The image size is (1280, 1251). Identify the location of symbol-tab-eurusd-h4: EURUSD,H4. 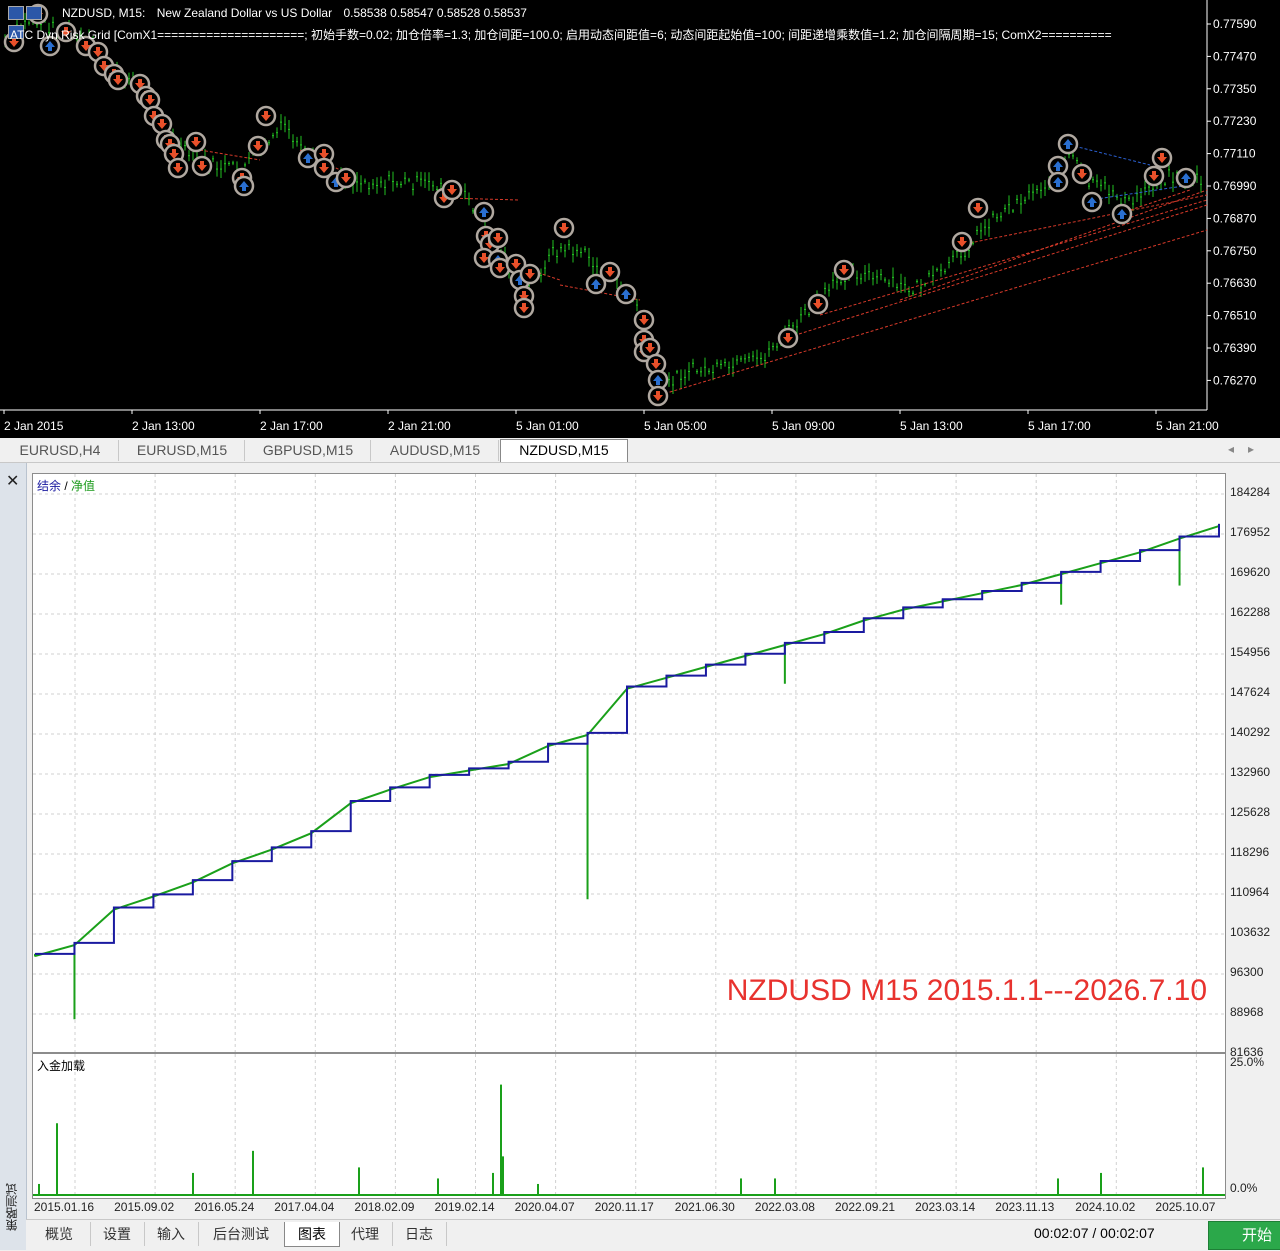
(60, 450).